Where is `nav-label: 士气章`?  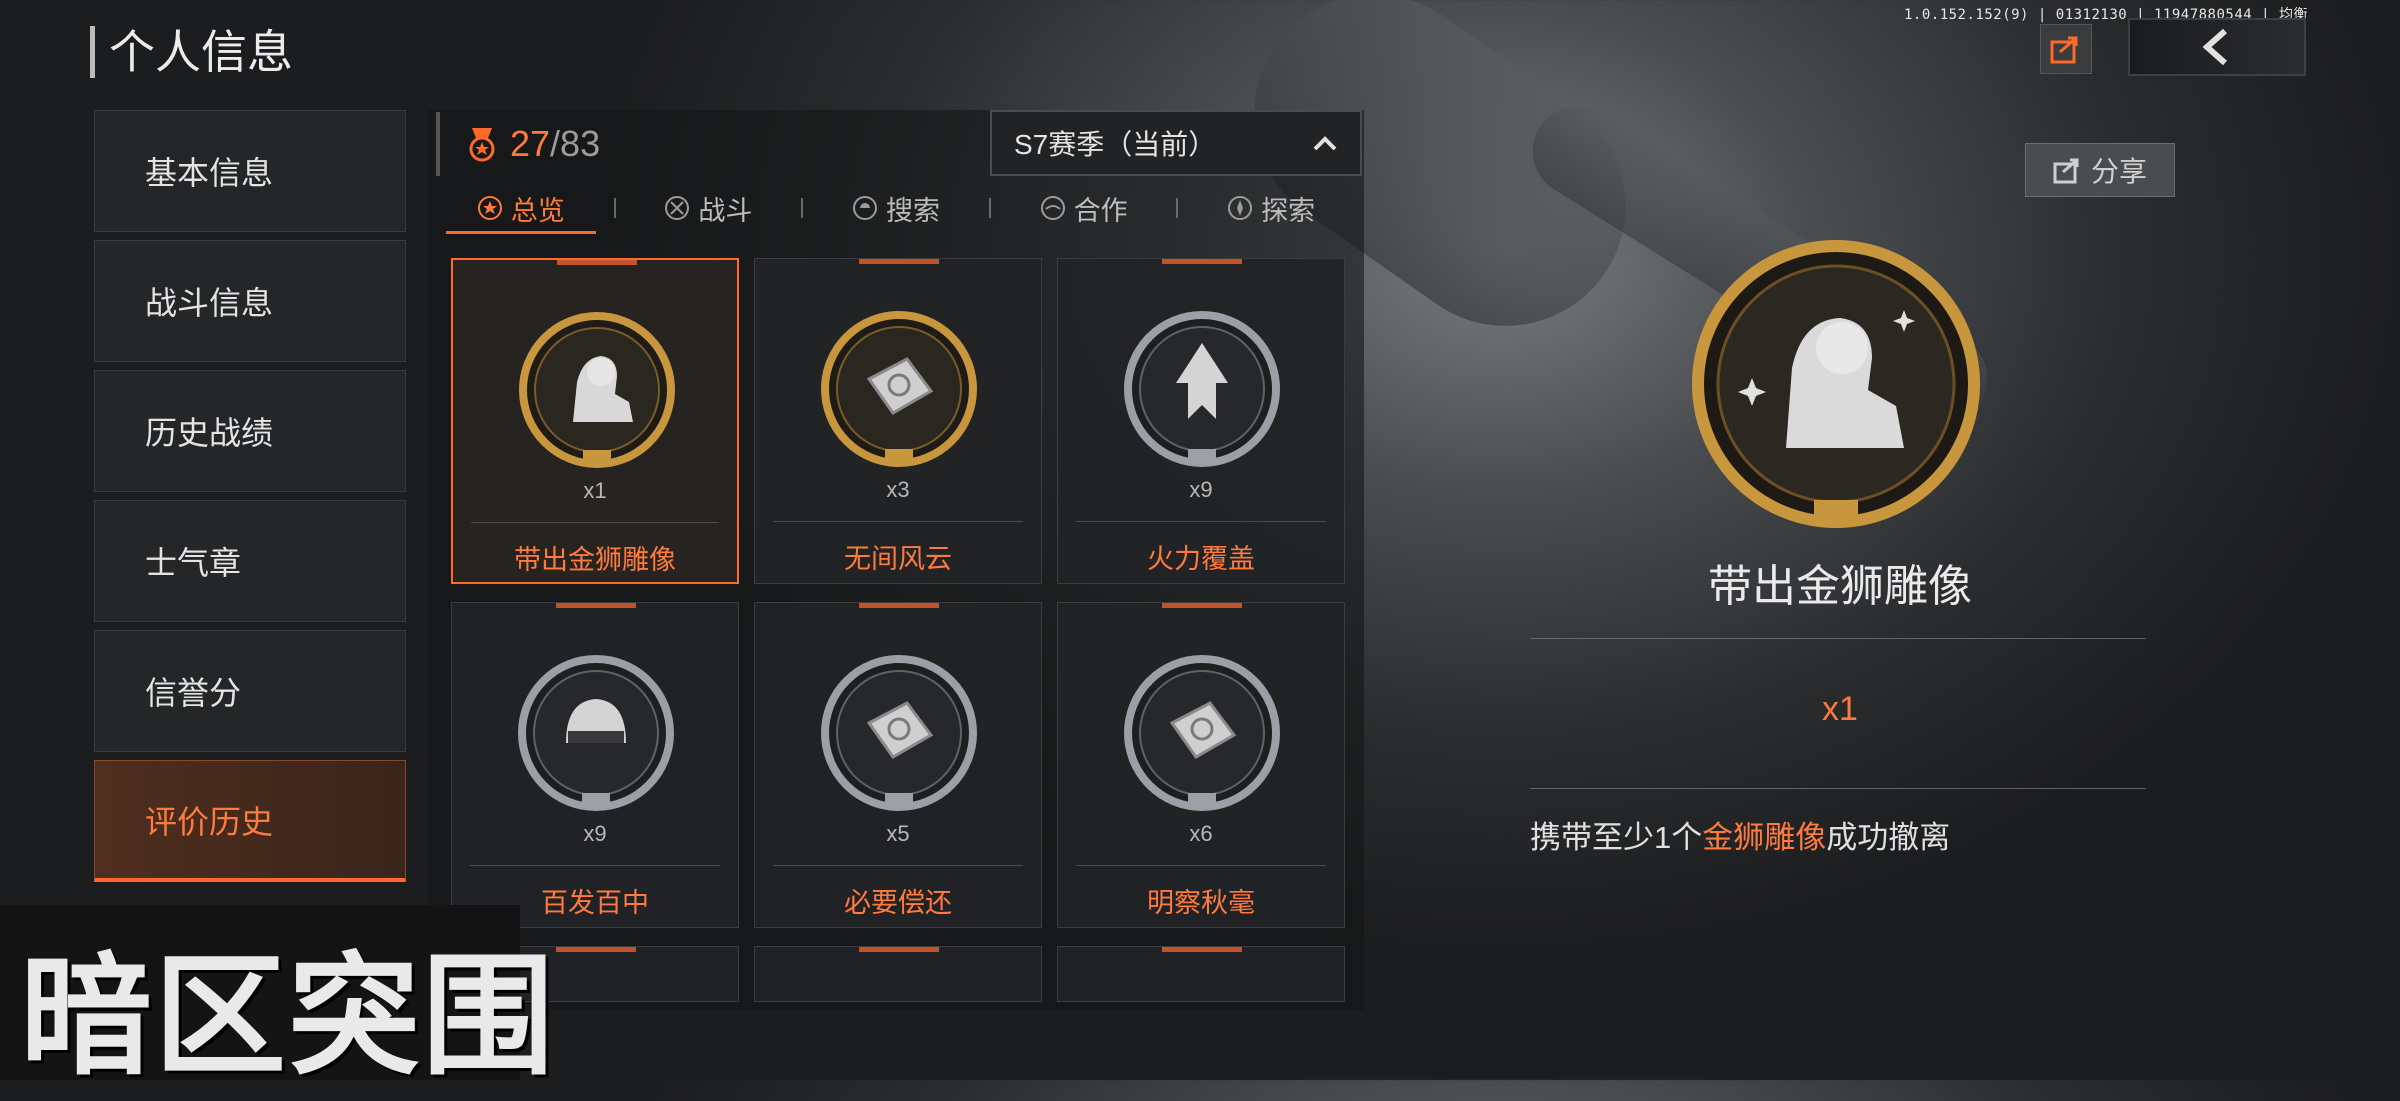
nav-label: 士气章 is located at coordinates (193, 563).